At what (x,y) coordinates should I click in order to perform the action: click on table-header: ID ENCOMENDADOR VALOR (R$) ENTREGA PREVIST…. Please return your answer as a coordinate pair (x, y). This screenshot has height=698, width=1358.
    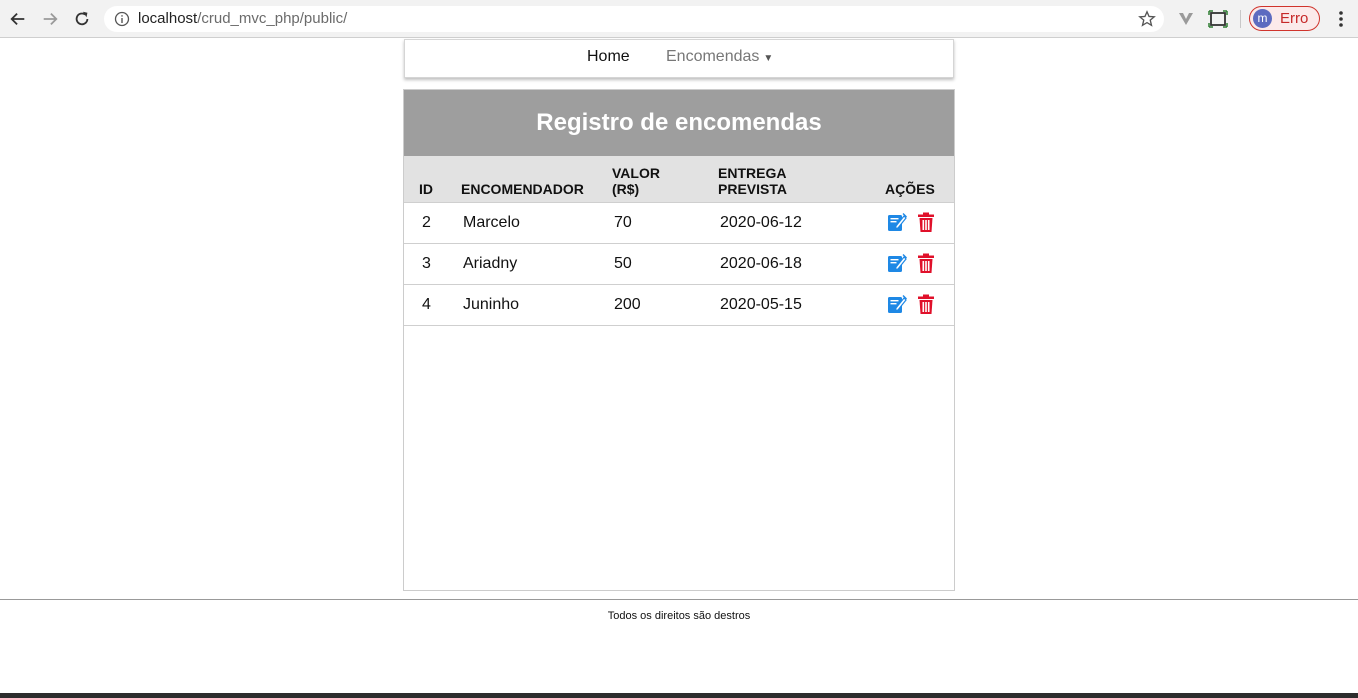
    Looking at the image, I should click on (679, 179).